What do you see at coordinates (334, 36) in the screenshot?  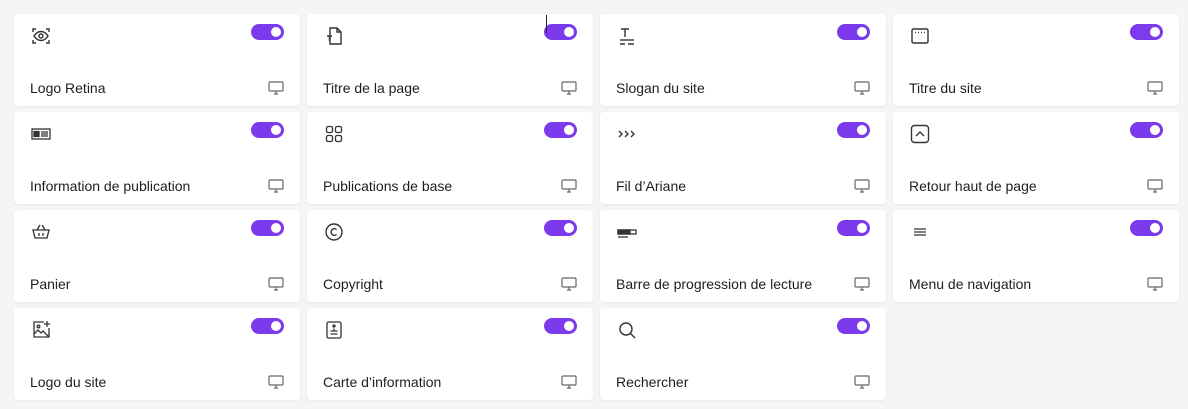 I see `page-title-icon` at bounding box center [334, 36].